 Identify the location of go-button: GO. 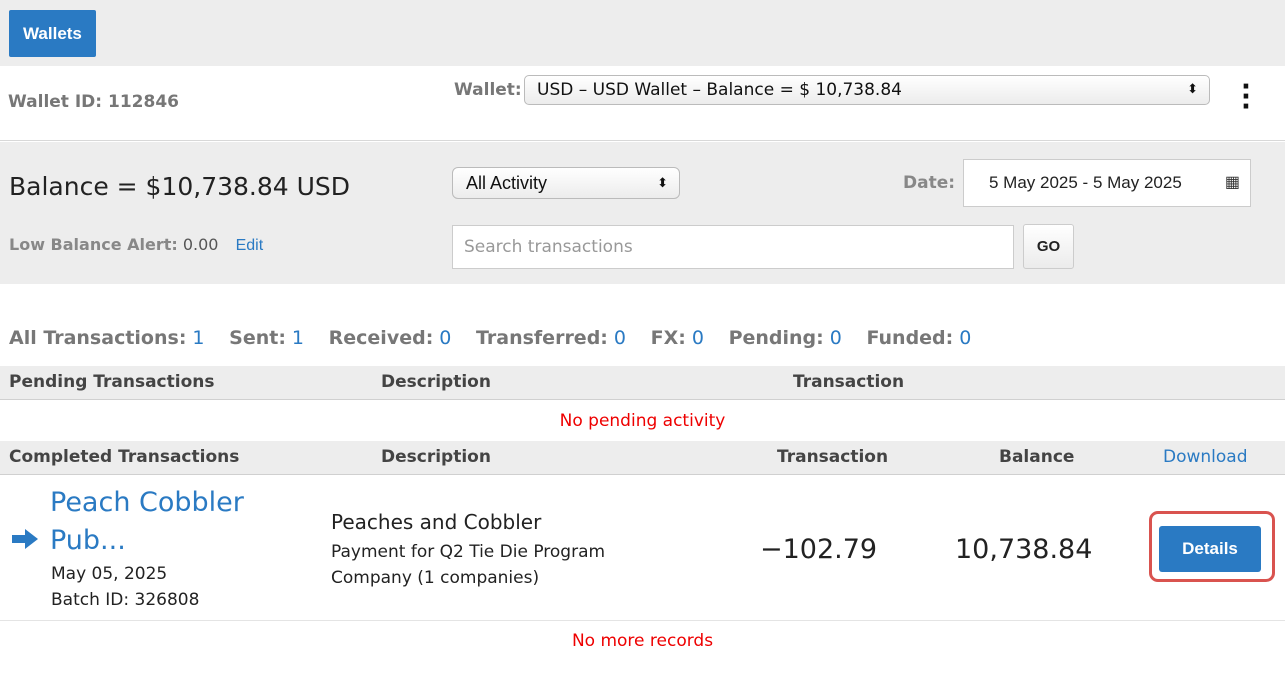
(1048, 246).